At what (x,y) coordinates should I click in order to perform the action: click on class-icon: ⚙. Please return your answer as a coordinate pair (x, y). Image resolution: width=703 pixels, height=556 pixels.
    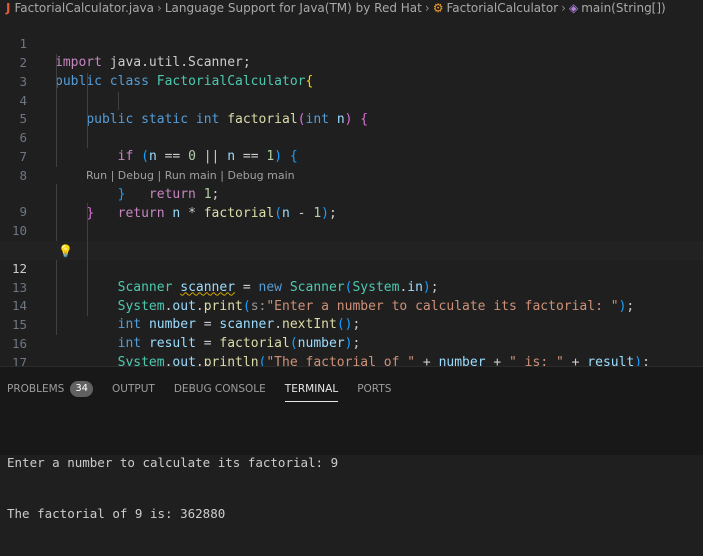
    Looking at the image, I should click on (438, 8).